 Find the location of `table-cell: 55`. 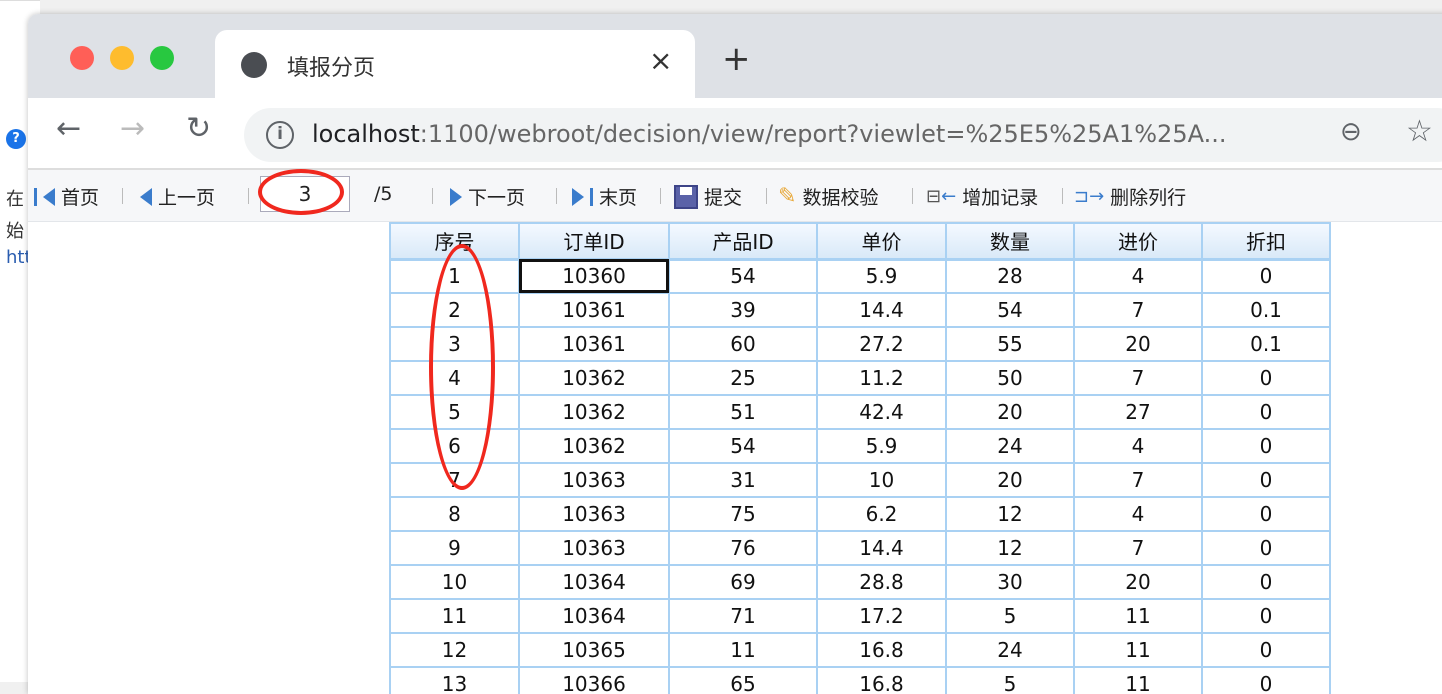

table-cell: 55 is located at coordinates (1010, 344).